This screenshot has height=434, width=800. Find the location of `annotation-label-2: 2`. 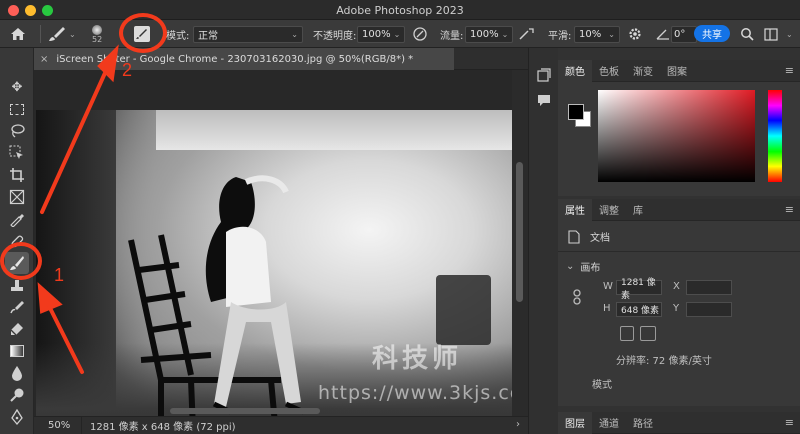

annotation-label-2: 2 is located at coordinates (127, 70).